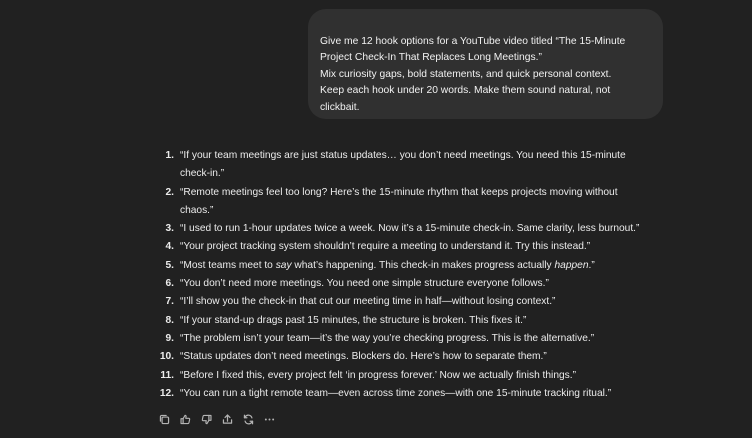 The image size is (752, 438). Describe the element at coordinates (166, 393) in the screenshot. I see `list-item-number: 12.` at that location.